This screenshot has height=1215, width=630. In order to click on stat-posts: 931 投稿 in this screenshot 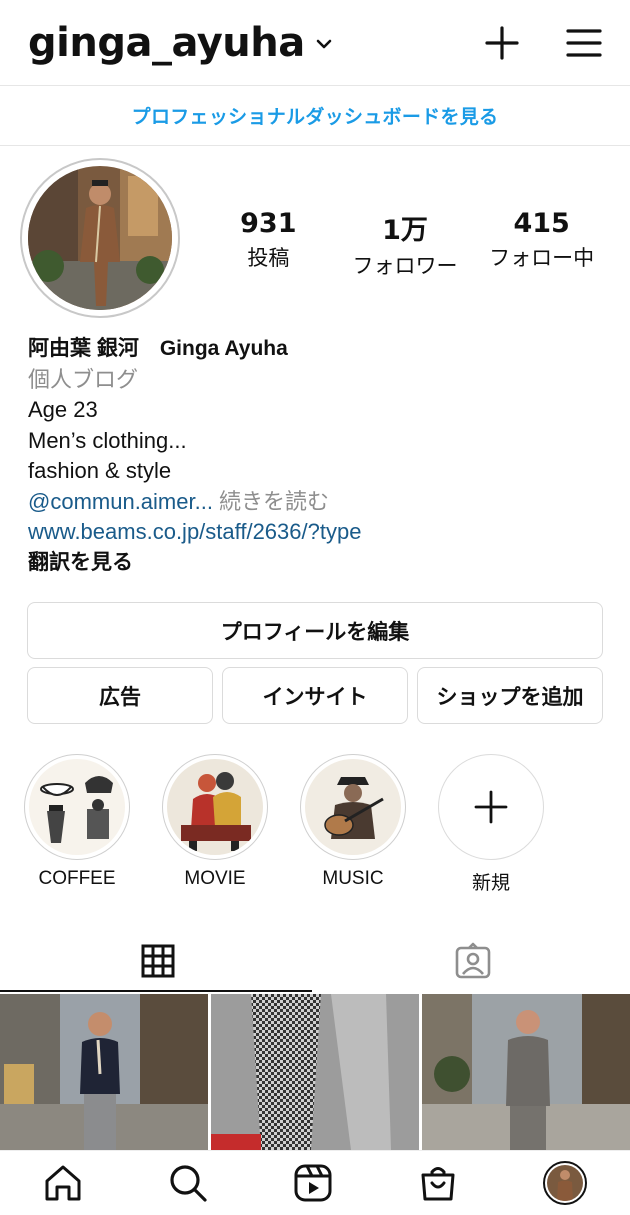, I will do `click(268, 244)`.